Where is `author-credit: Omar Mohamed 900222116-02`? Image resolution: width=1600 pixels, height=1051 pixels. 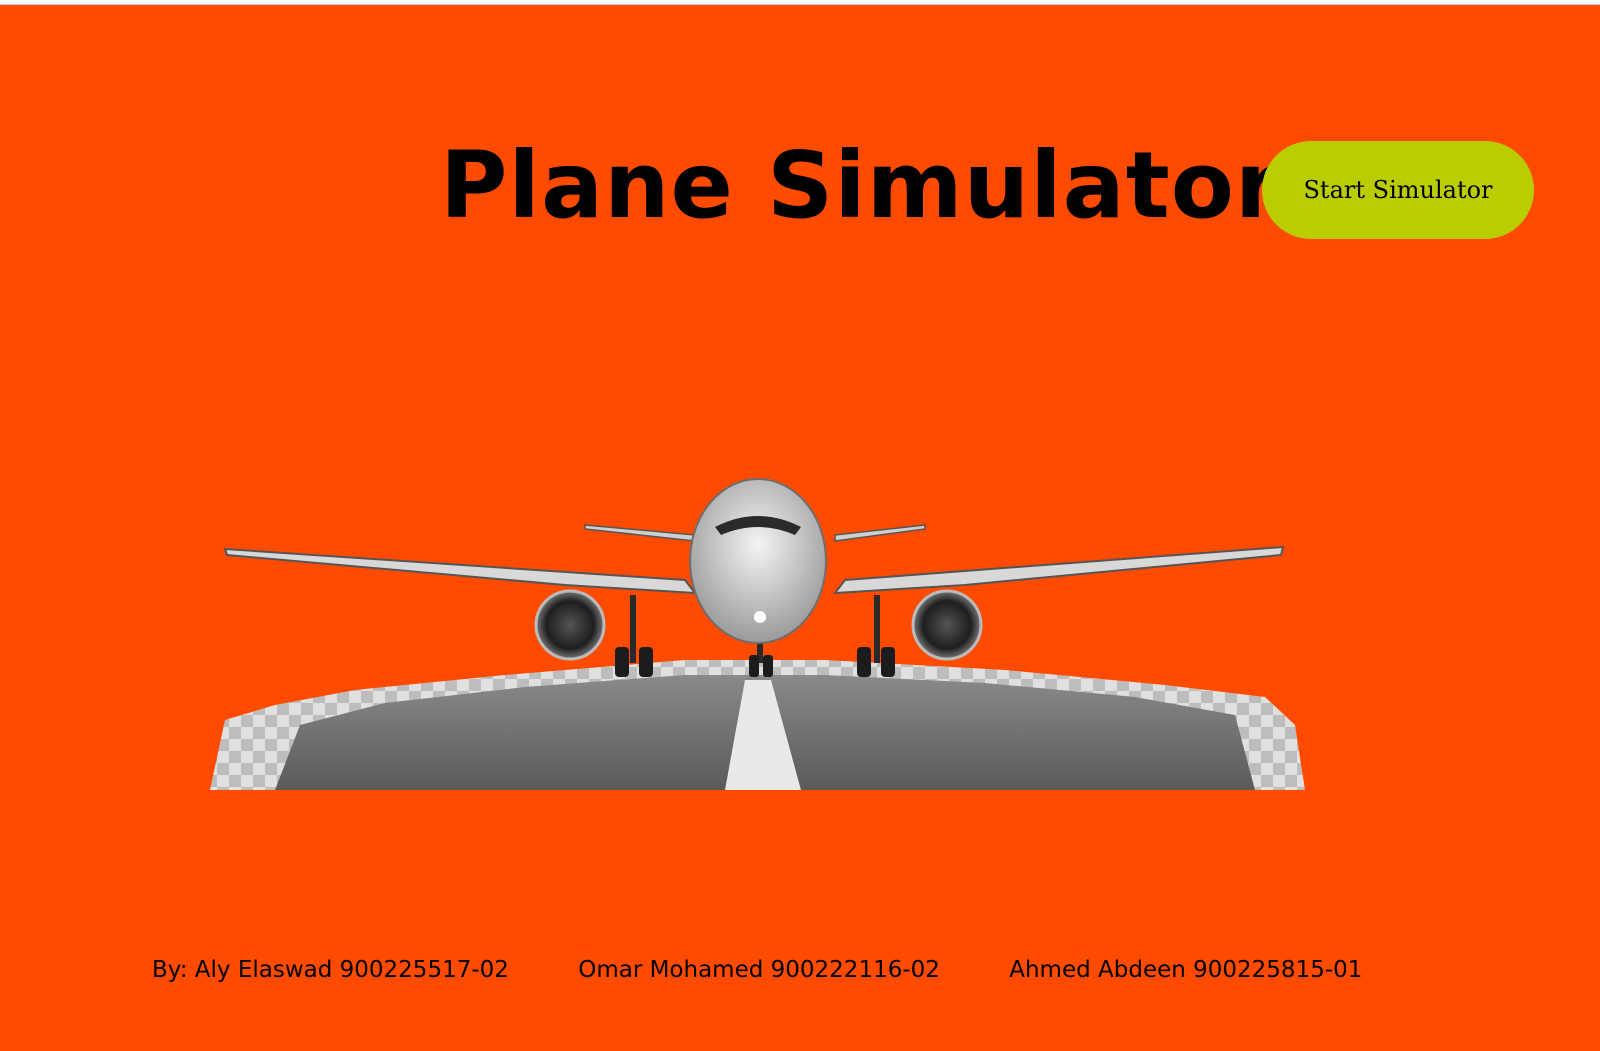
author-credit: Omar Mohamed 900222116-02 is located at coordinates (759, 970).